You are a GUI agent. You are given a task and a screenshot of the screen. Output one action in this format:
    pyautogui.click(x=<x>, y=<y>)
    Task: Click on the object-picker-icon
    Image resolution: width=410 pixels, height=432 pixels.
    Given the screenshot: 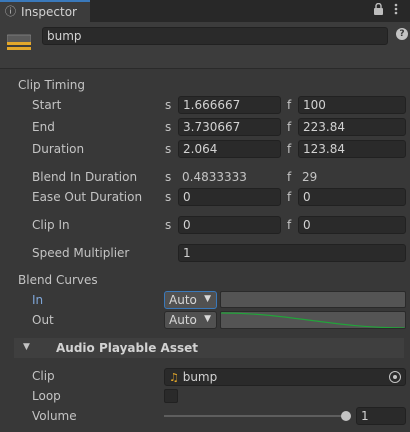 What is the action you would take?
    pyautogui.click(x=395, y=377)
    